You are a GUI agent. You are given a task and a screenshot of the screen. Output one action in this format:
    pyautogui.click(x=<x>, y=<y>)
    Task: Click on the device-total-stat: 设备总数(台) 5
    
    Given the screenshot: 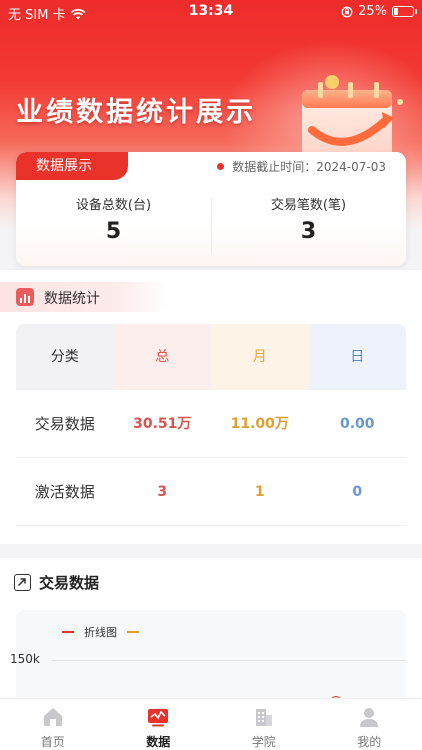 What is the action you would take?
    pyautogui.click(x=113, y=219)
    